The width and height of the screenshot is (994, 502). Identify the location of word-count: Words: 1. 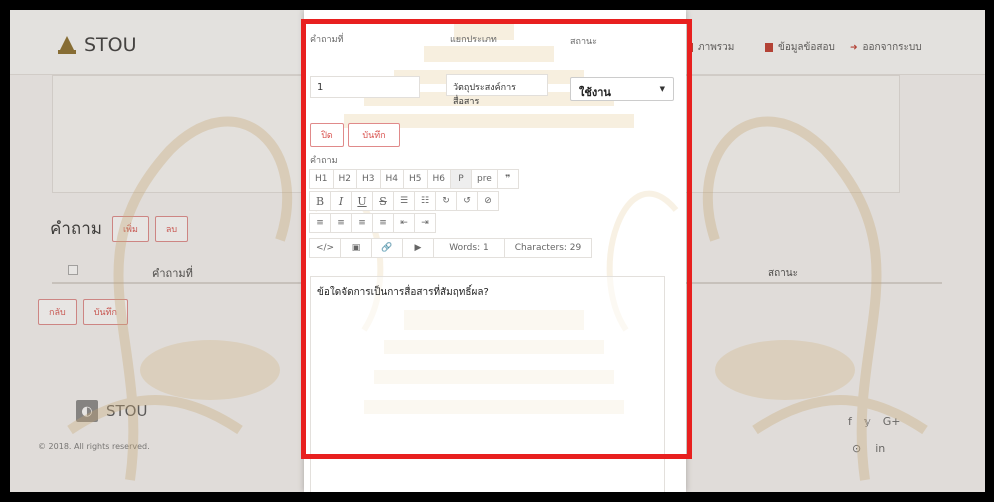
(469, 248).